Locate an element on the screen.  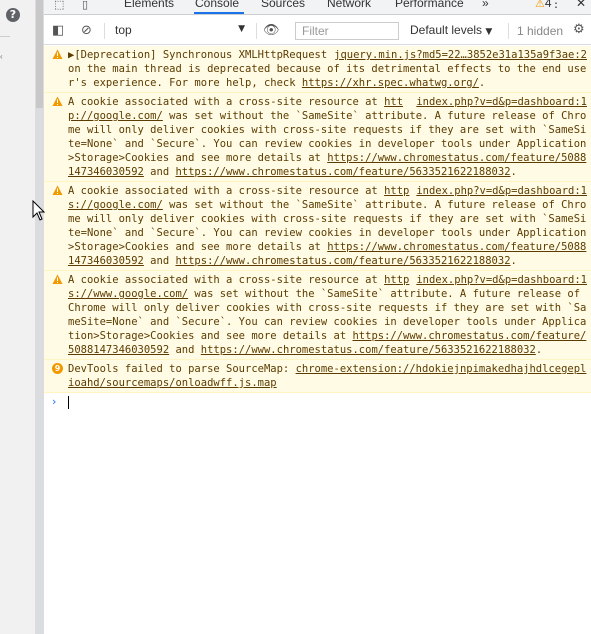
message-text: DevTools failed to parse SourceMap: is located at coordinates (182, 369).